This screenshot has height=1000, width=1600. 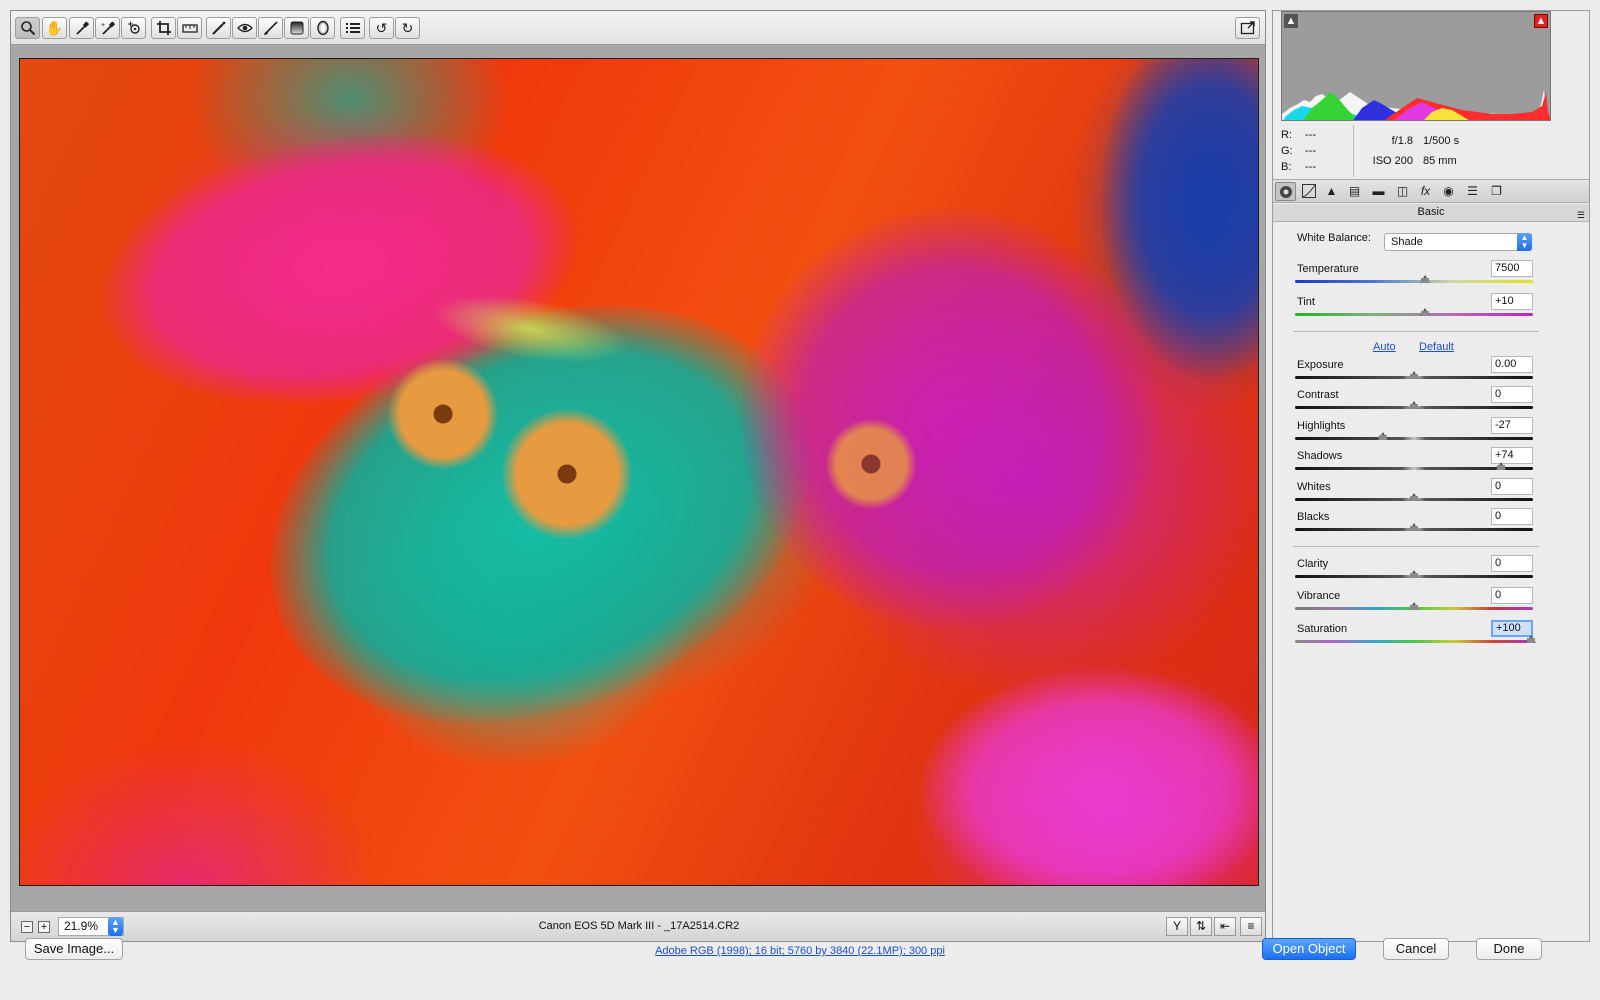 I want to click on whites-field: 0, so click(x=1512, y=486).